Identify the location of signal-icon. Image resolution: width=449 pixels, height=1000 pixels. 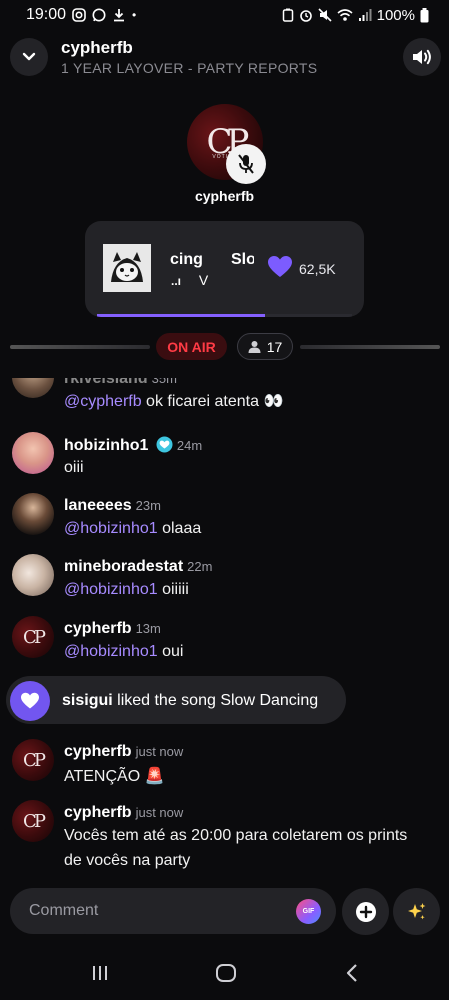
(365, 15).